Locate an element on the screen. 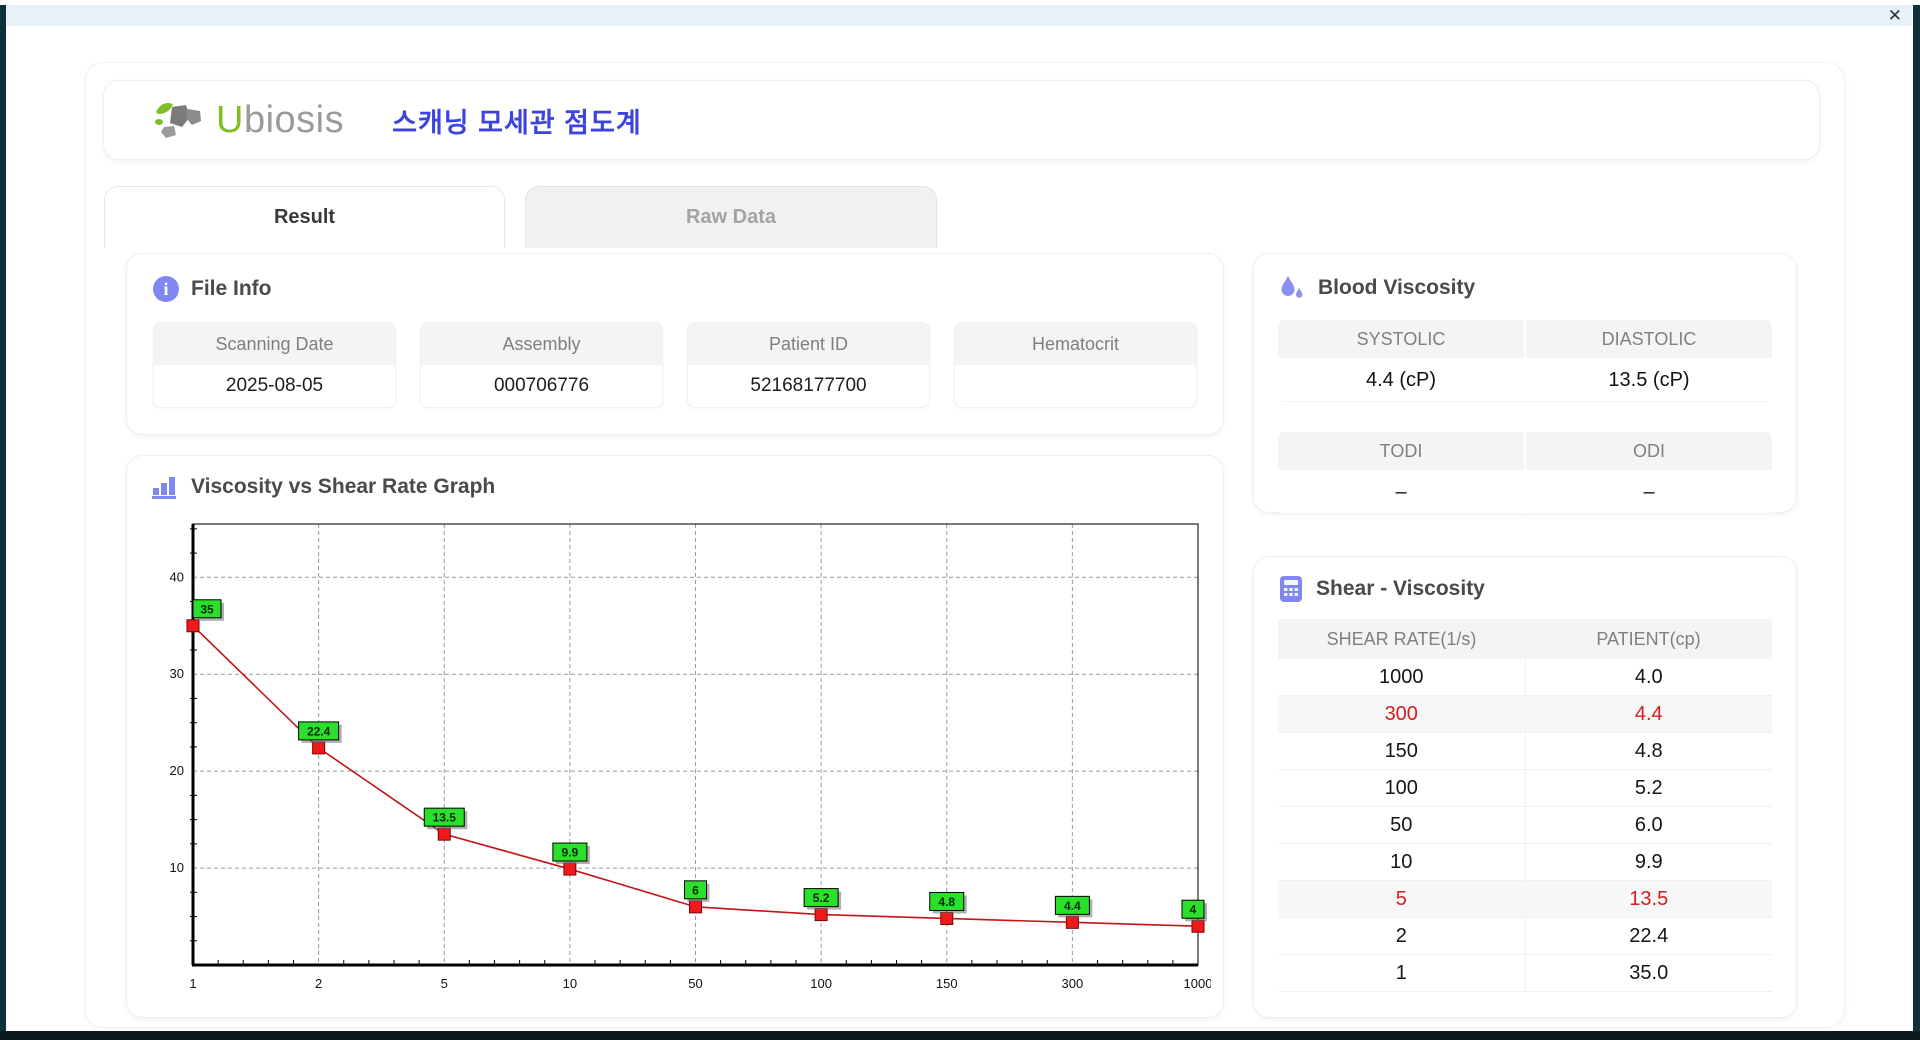 The image size is (1920, 1040). field-label: Scanning Date is located at coordinates (274, 344).